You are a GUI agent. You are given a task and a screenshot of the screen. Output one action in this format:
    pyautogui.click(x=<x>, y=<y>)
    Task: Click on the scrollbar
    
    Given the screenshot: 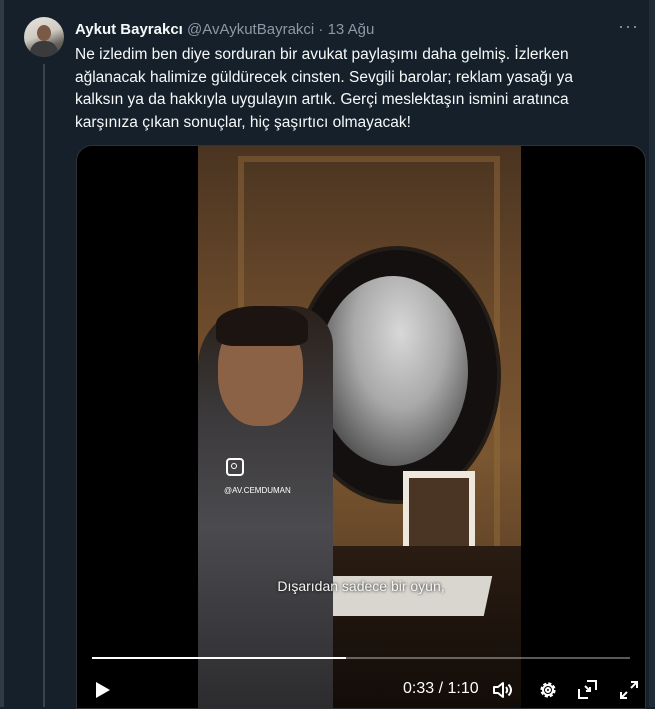 What is the action you would take?
    pyautogui.click(x=652, y=353)
    